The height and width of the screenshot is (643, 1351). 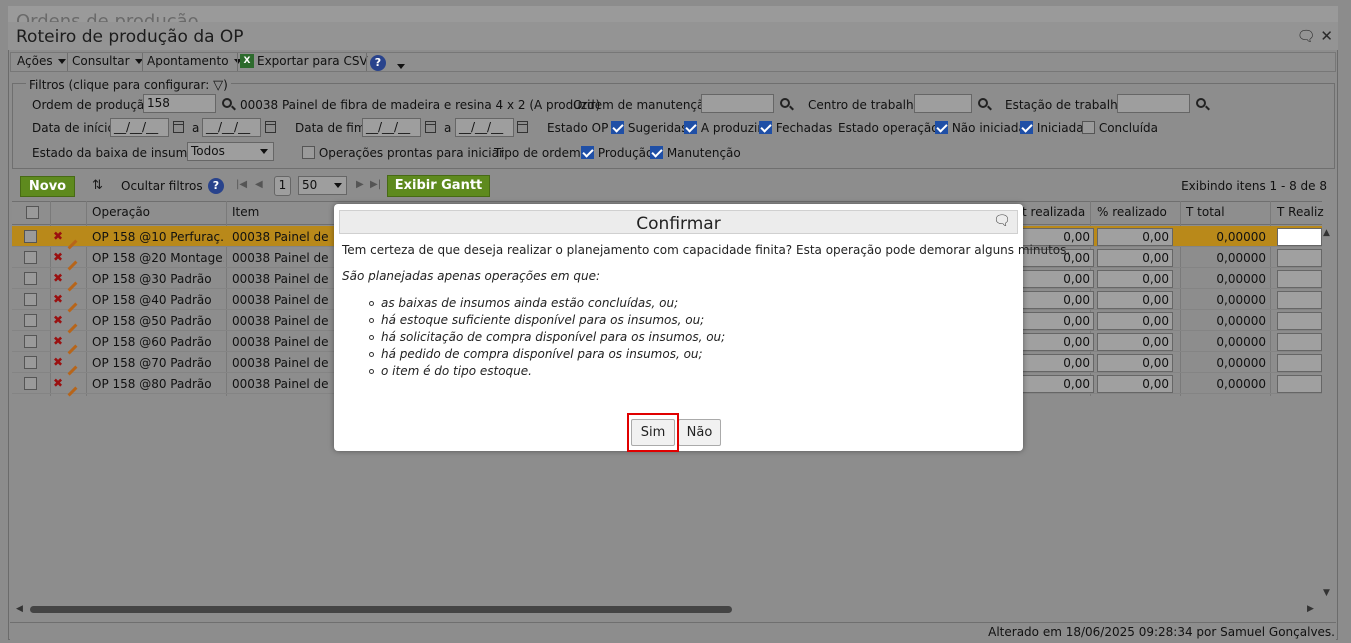 What do you see at coordinates (723, 128) in the screenshot?
I see `a-produzir-checkbox: A produzir` at bounding box center [723, 128].